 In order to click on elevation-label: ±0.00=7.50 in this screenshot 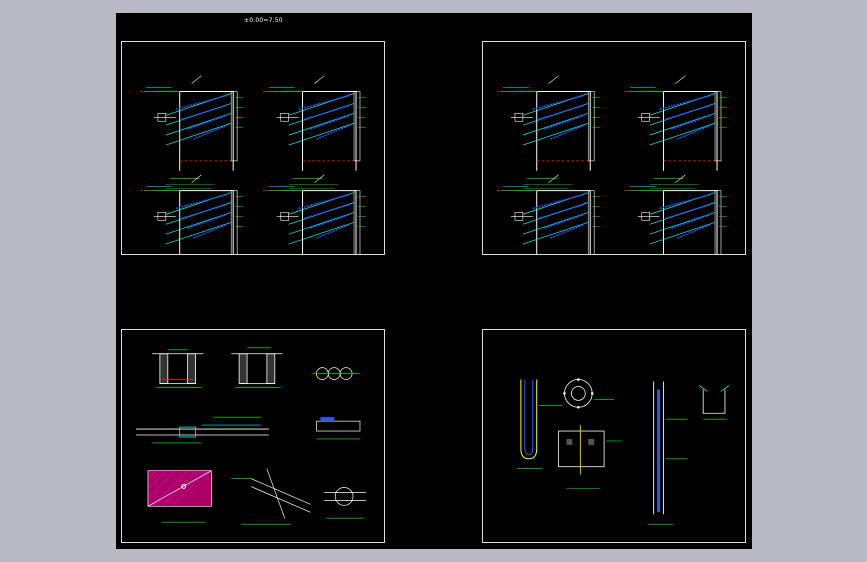, I will do `click(263, 20)`.